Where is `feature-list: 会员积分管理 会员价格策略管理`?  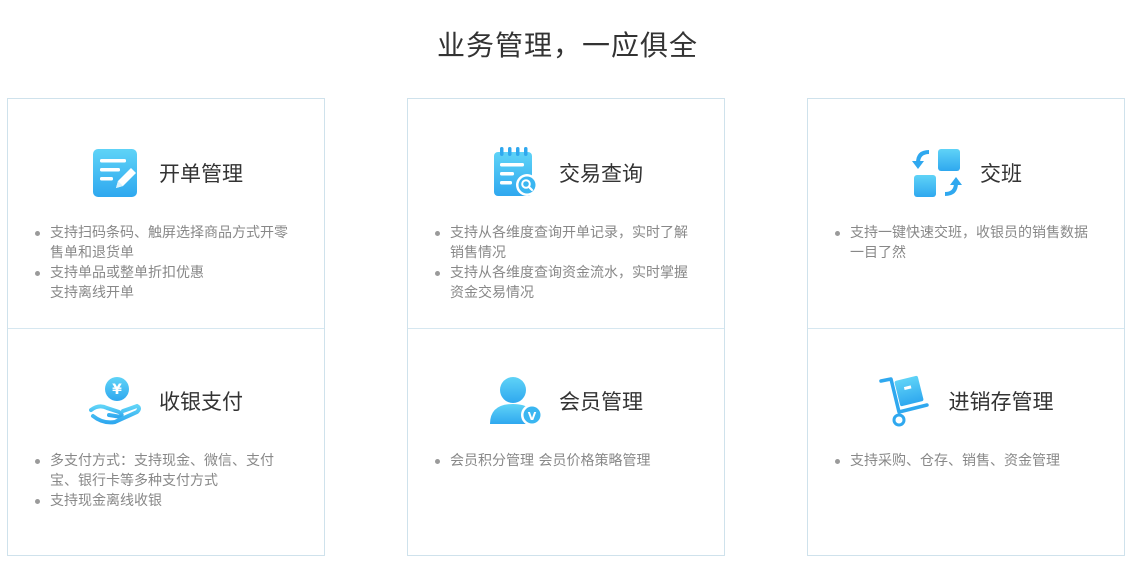 feature-list: 会员积分管理 会员价格策略管理 is located at coordinates (563, 461).